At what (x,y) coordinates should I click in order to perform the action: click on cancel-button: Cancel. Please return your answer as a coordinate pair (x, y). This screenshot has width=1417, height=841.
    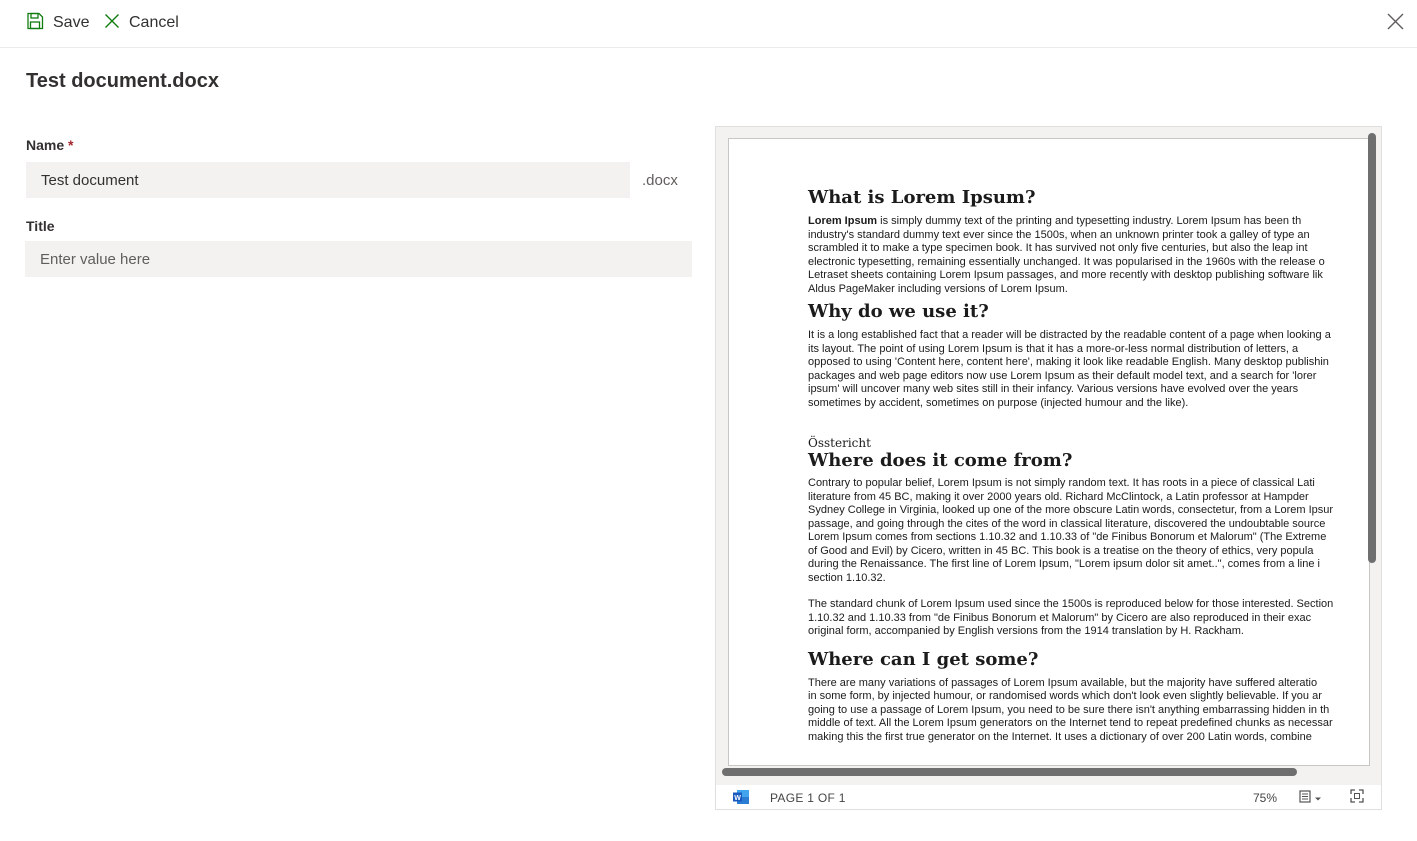
    Looking at the image, I should click on (141, 23).